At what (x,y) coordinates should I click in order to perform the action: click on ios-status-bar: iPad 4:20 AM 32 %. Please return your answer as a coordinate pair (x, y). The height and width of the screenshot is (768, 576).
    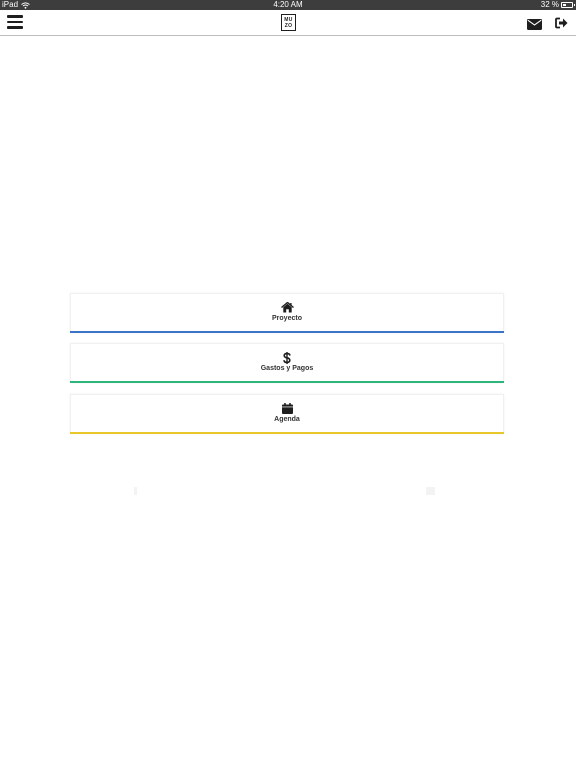
    Looking at the image, I should click on (288, 5).